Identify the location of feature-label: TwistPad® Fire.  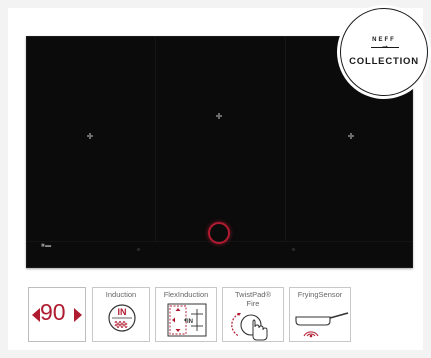
(253, 299).